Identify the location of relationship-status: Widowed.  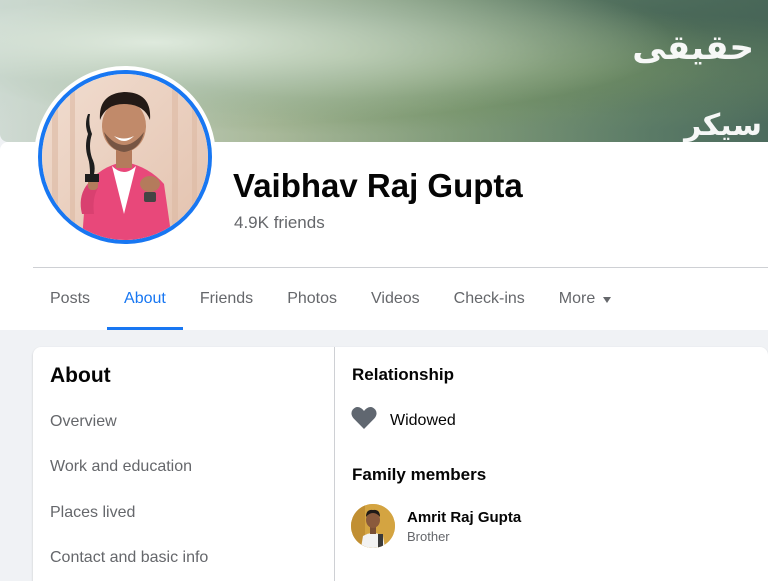
(423, 420).